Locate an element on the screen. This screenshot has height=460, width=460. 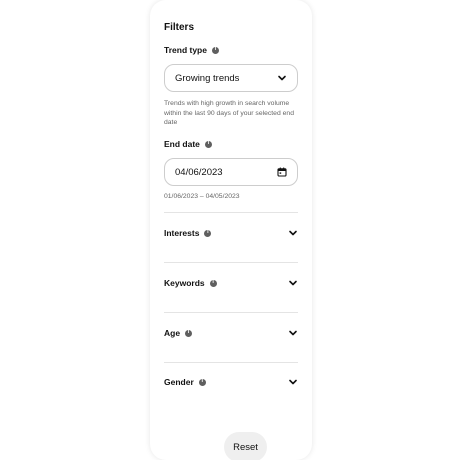
date-range-text: 01/06/2023 – 04/05/2023 is located at coordinates (202, 196).